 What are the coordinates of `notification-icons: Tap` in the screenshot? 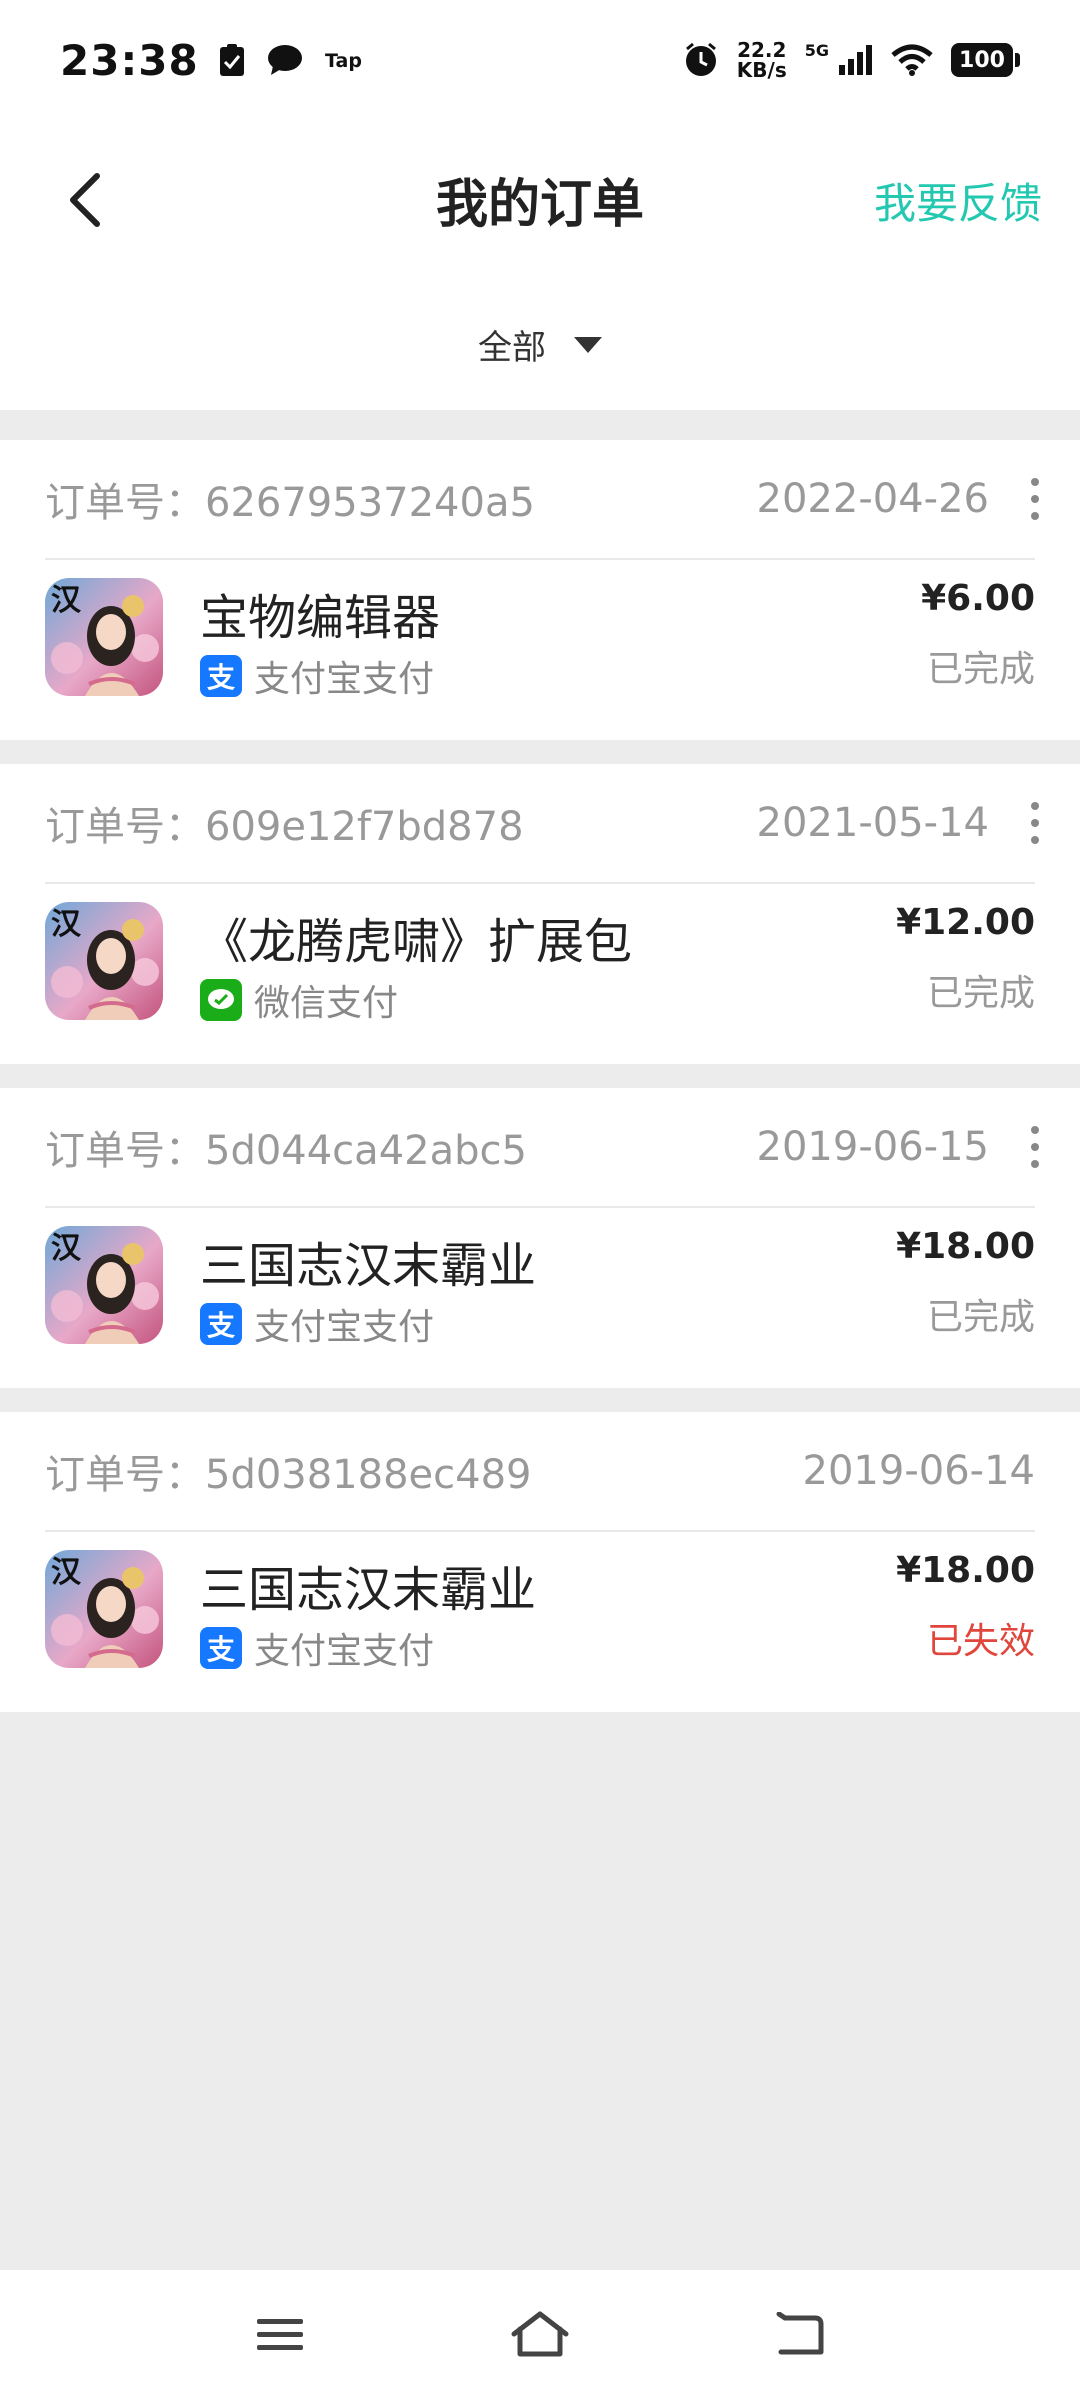 It's located at (292, 60).